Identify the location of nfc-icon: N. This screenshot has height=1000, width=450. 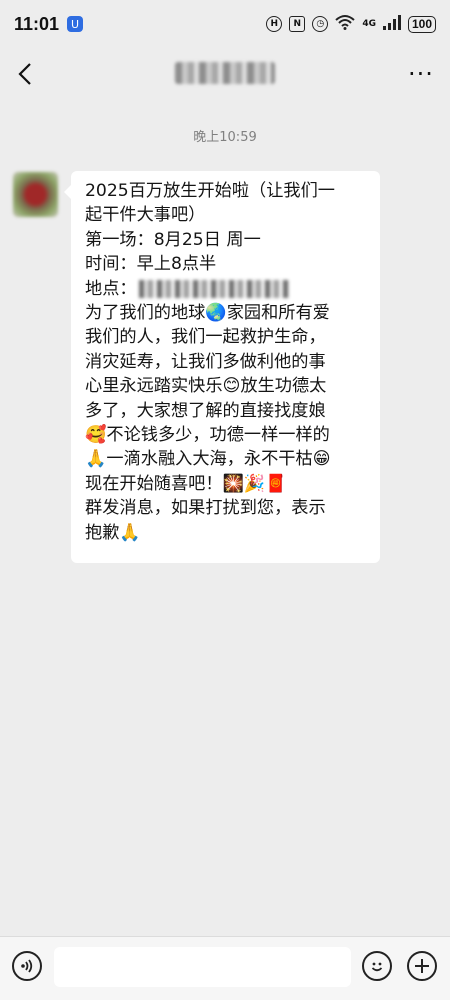
(297, 24).